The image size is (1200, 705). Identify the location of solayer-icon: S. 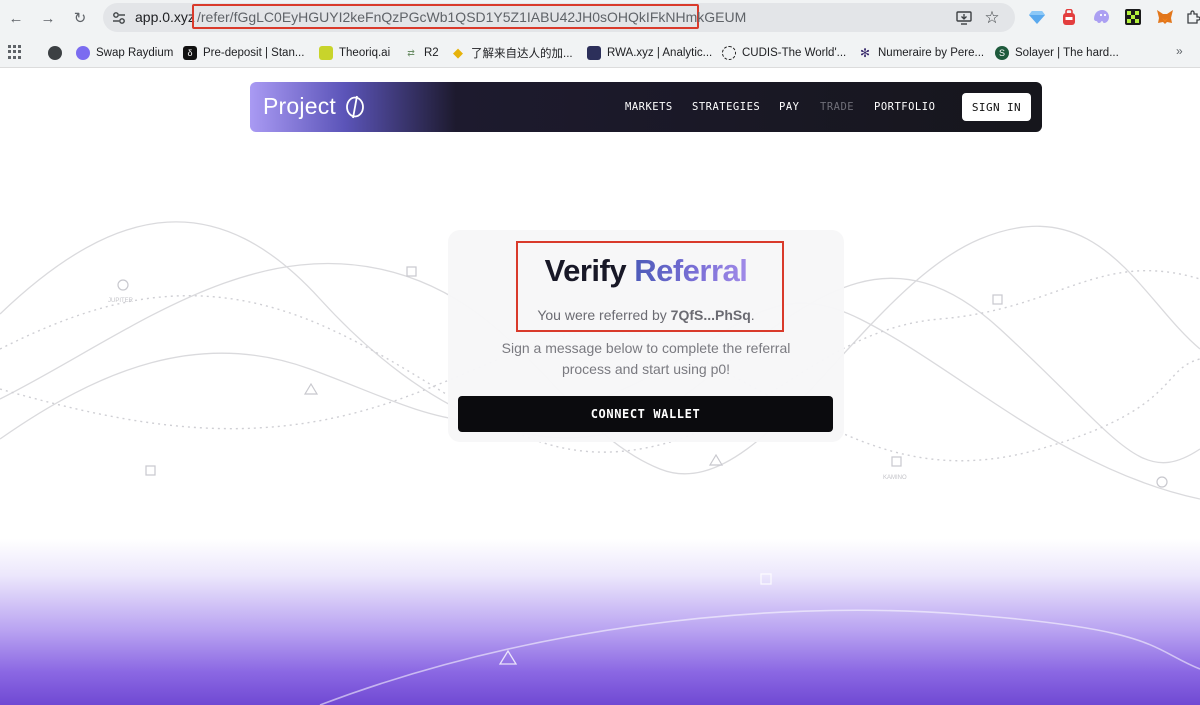
(1002, 53).